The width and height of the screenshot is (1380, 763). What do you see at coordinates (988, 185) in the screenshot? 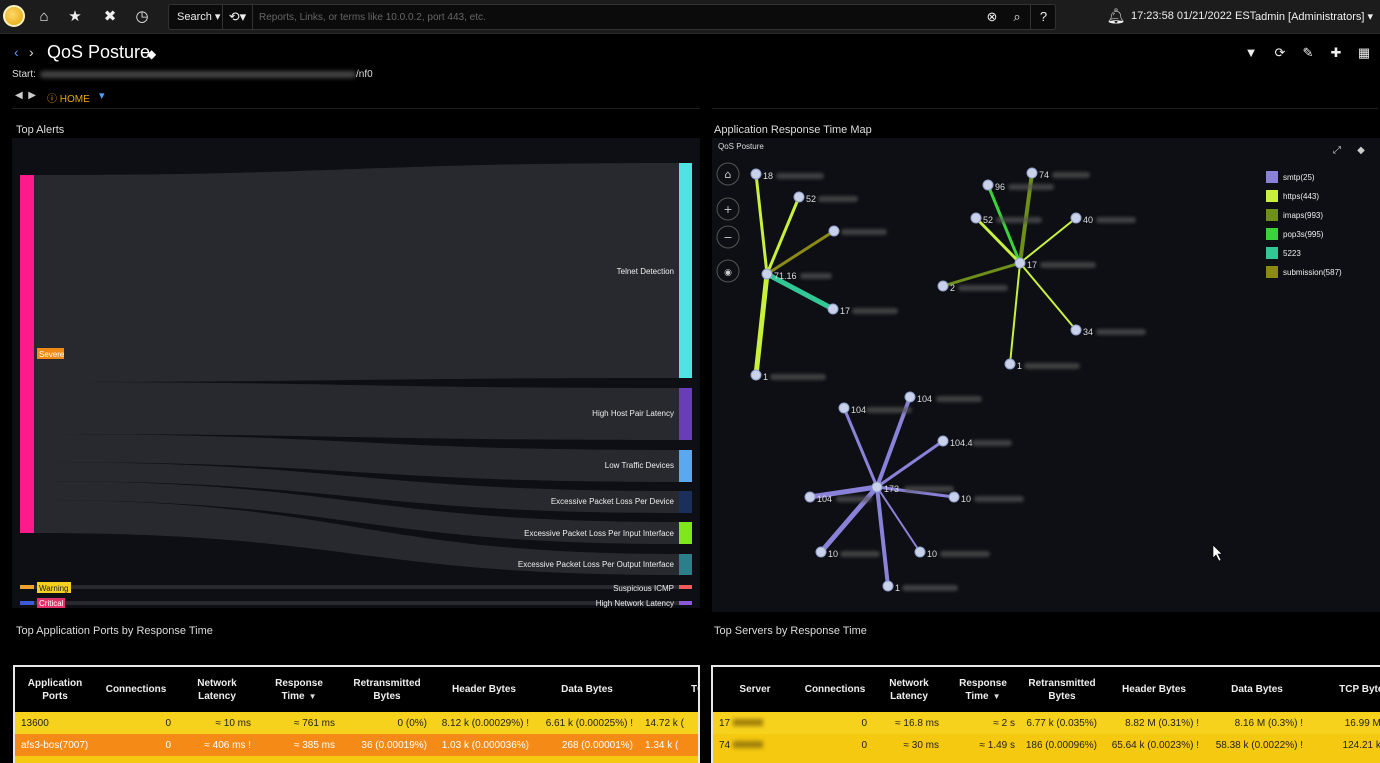
I see `node-b2` at bounding box center [988, 185].